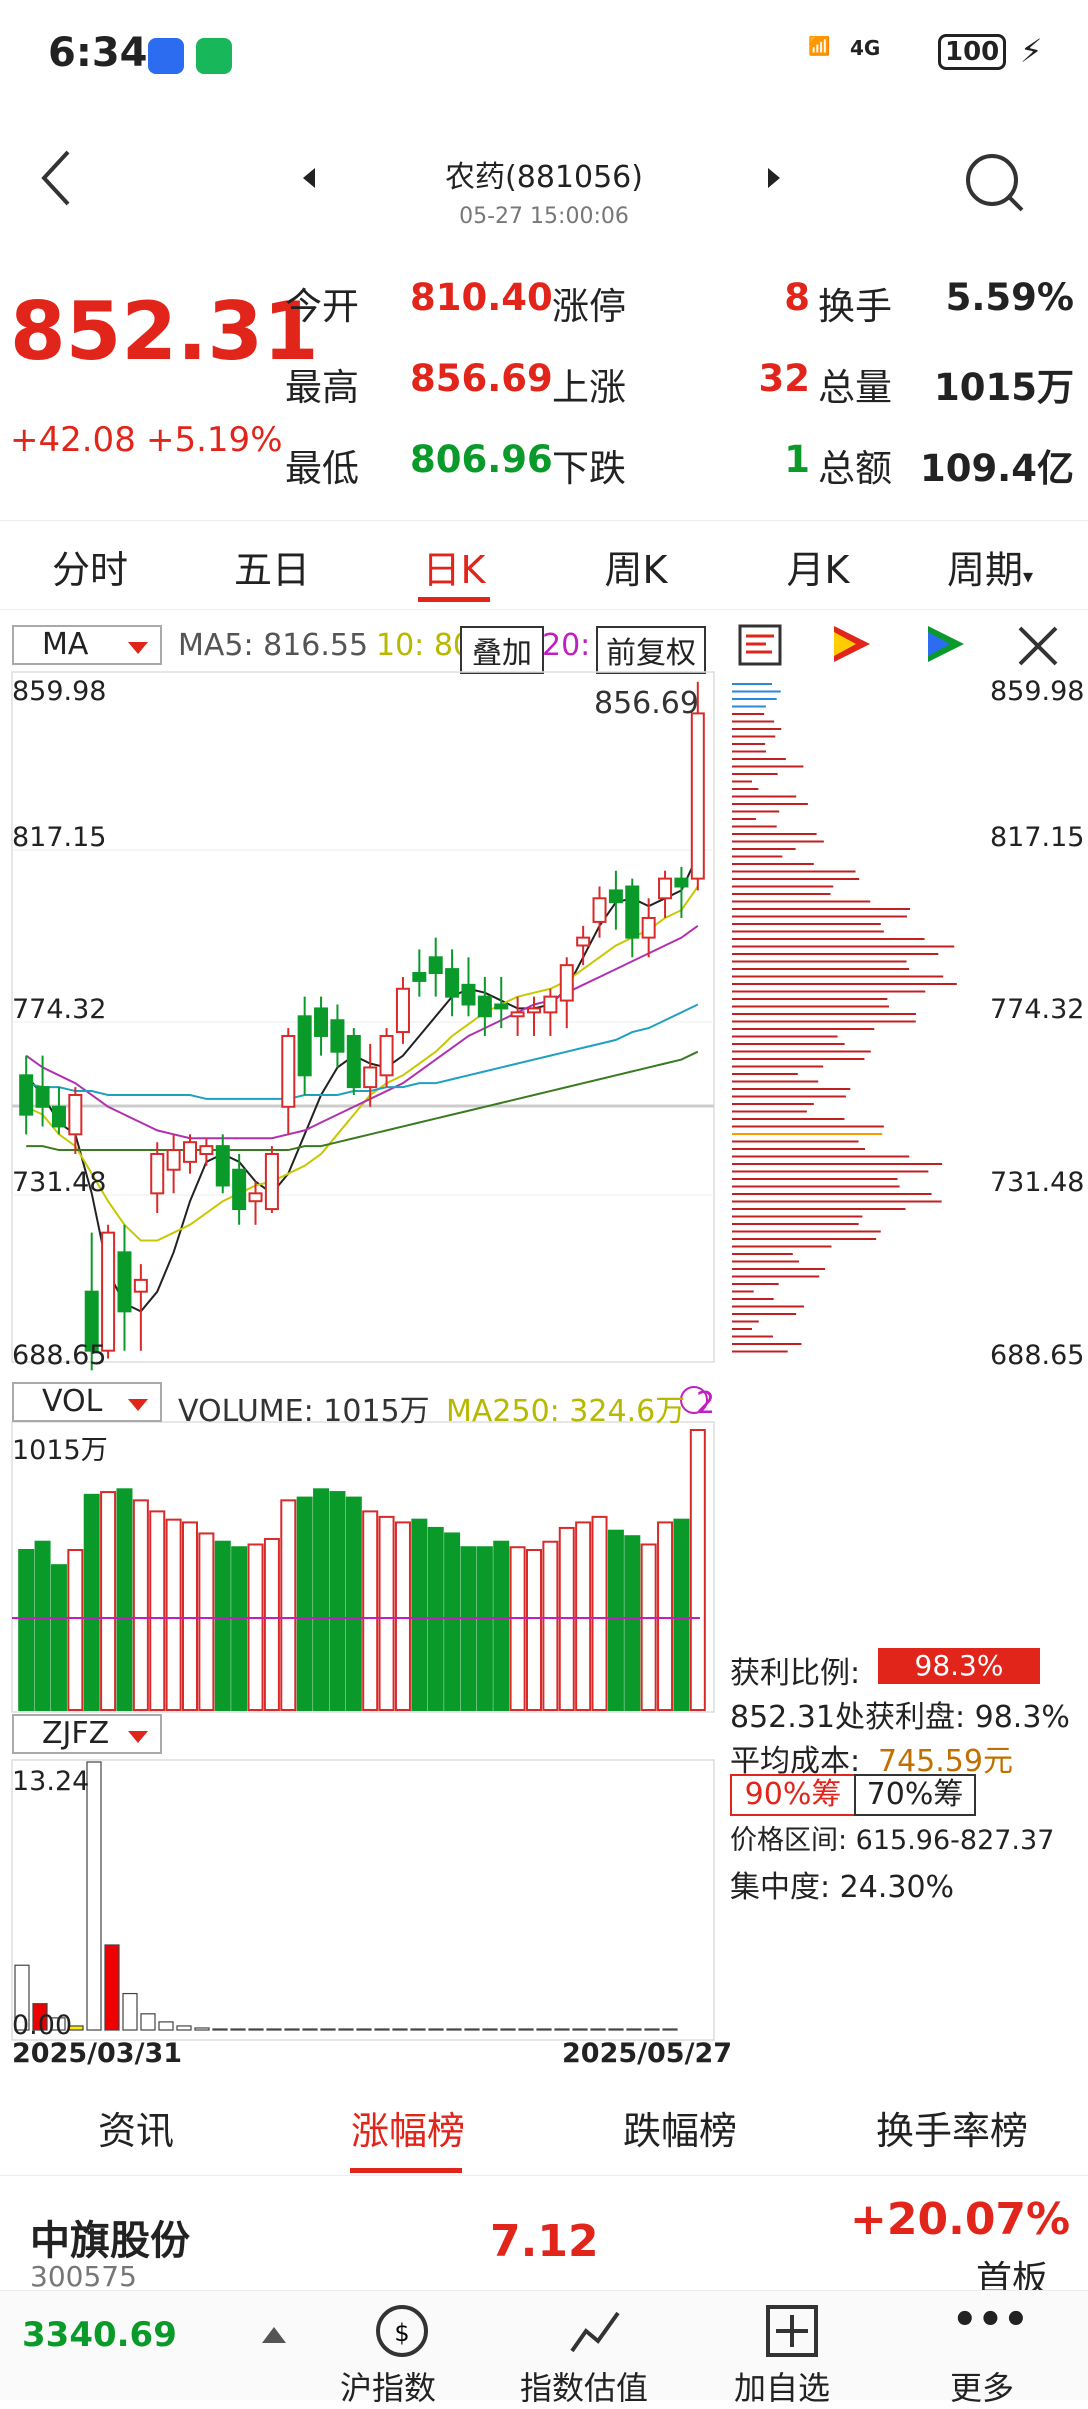 This screenshot has width=1088, height=2409. Describe the element at coordinates (1037, 837) in the screenshot. I see `chip-axis-label: 817.15` at that location.